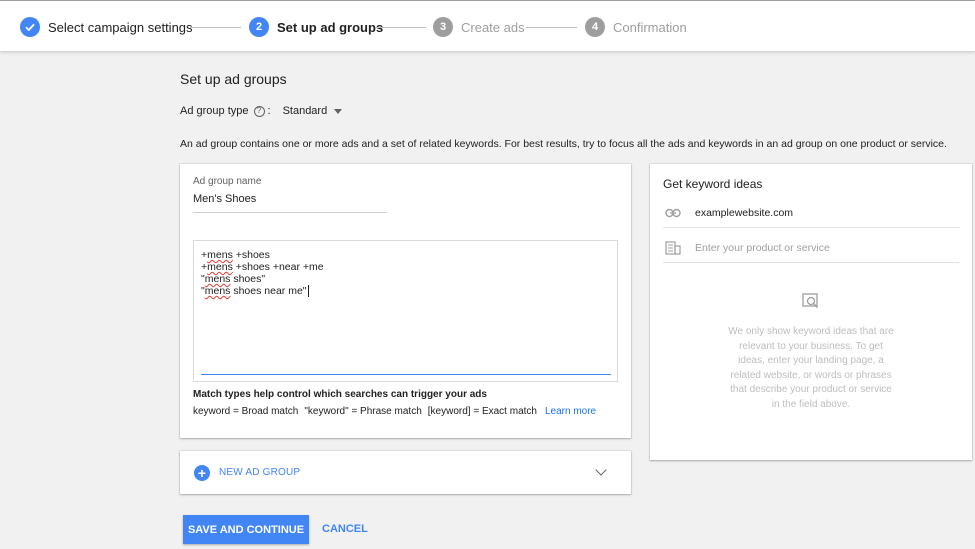 This screenshot has height=549, width=975. I want to click on keyword-ideas-title: Get keyword ideas, so click(713, 184).